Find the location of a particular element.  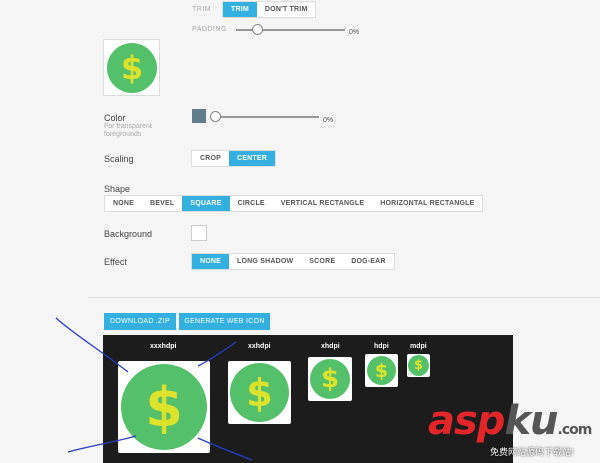

shape-option-horizontal-rectangle: HORIZONTAL RECTANGLE is located at coordinates (427, 203).